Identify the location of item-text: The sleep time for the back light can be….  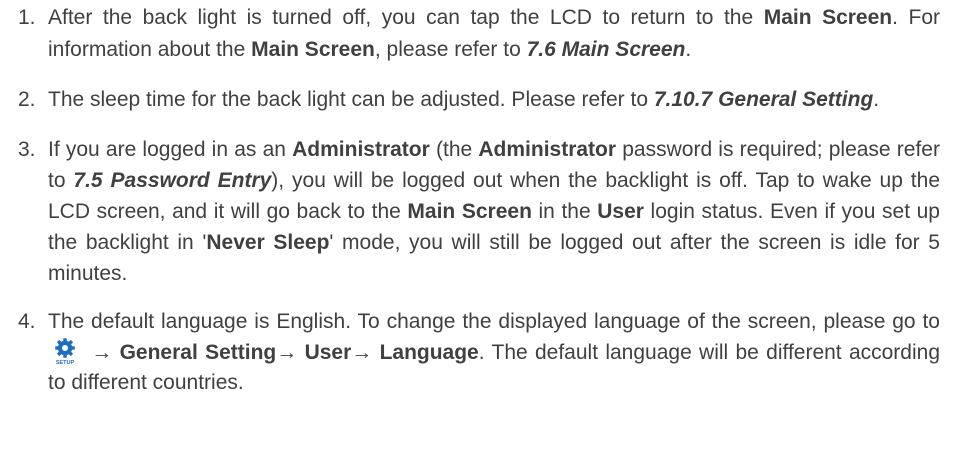
(351, 99).